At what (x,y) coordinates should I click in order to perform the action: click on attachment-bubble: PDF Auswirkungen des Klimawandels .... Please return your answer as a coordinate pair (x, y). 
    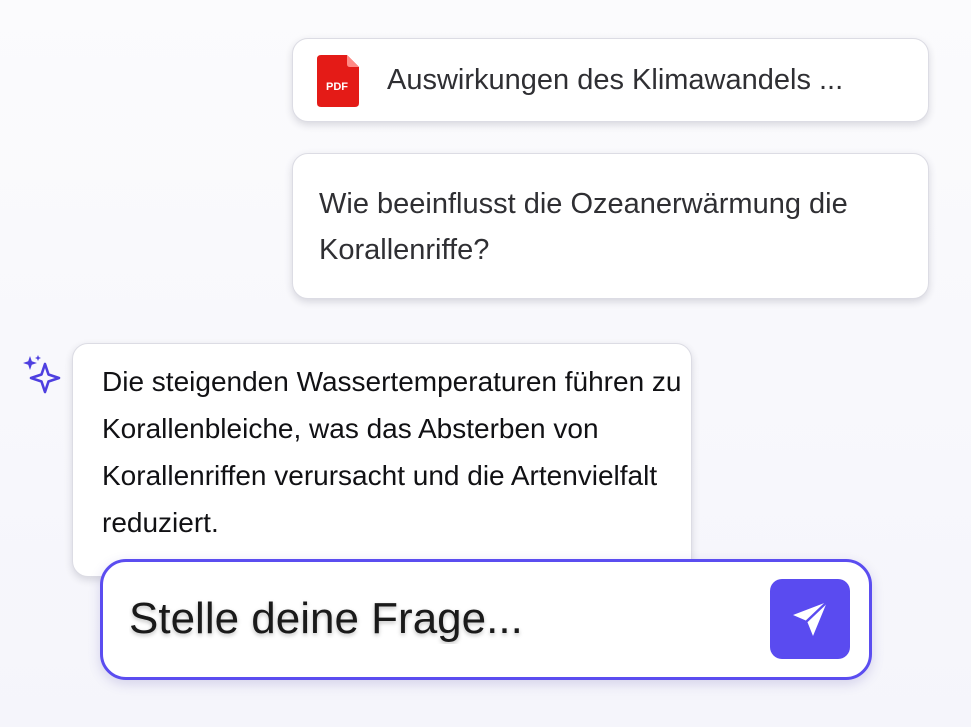
    Looking at the image, I should click on (610, 80).